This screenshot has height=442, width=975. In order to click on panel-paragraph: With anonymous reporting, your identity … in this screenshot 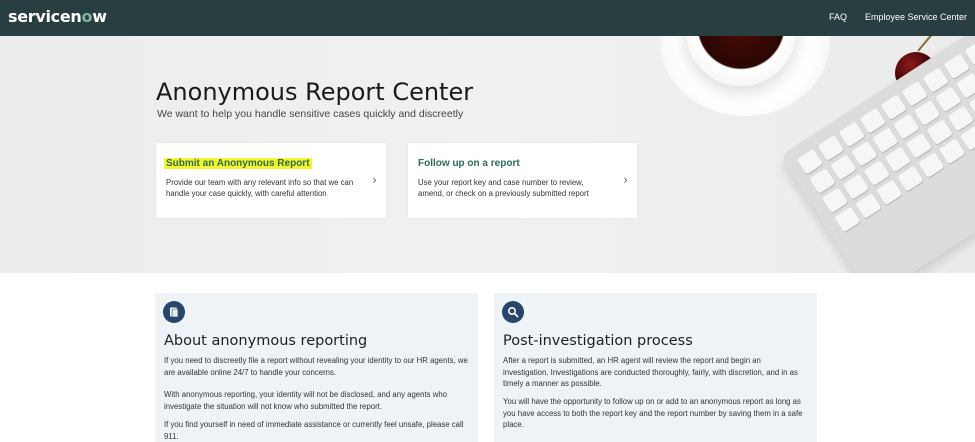, I will do `click(306, 400)`.